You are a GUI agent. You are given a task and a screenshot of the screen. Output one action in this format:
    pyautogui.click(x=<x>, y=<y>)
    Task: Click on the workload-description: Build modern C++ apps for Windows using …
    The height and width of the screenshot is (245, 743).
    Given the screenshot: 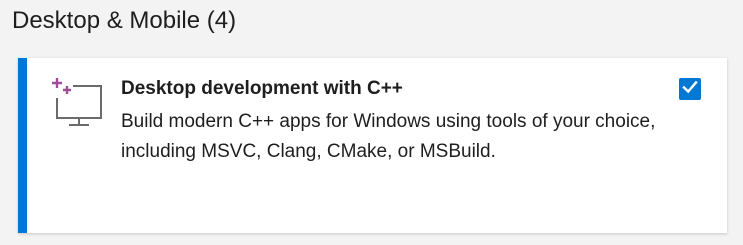 What is the action you would take?
    pyautogui.click(x=388, y=136)
    